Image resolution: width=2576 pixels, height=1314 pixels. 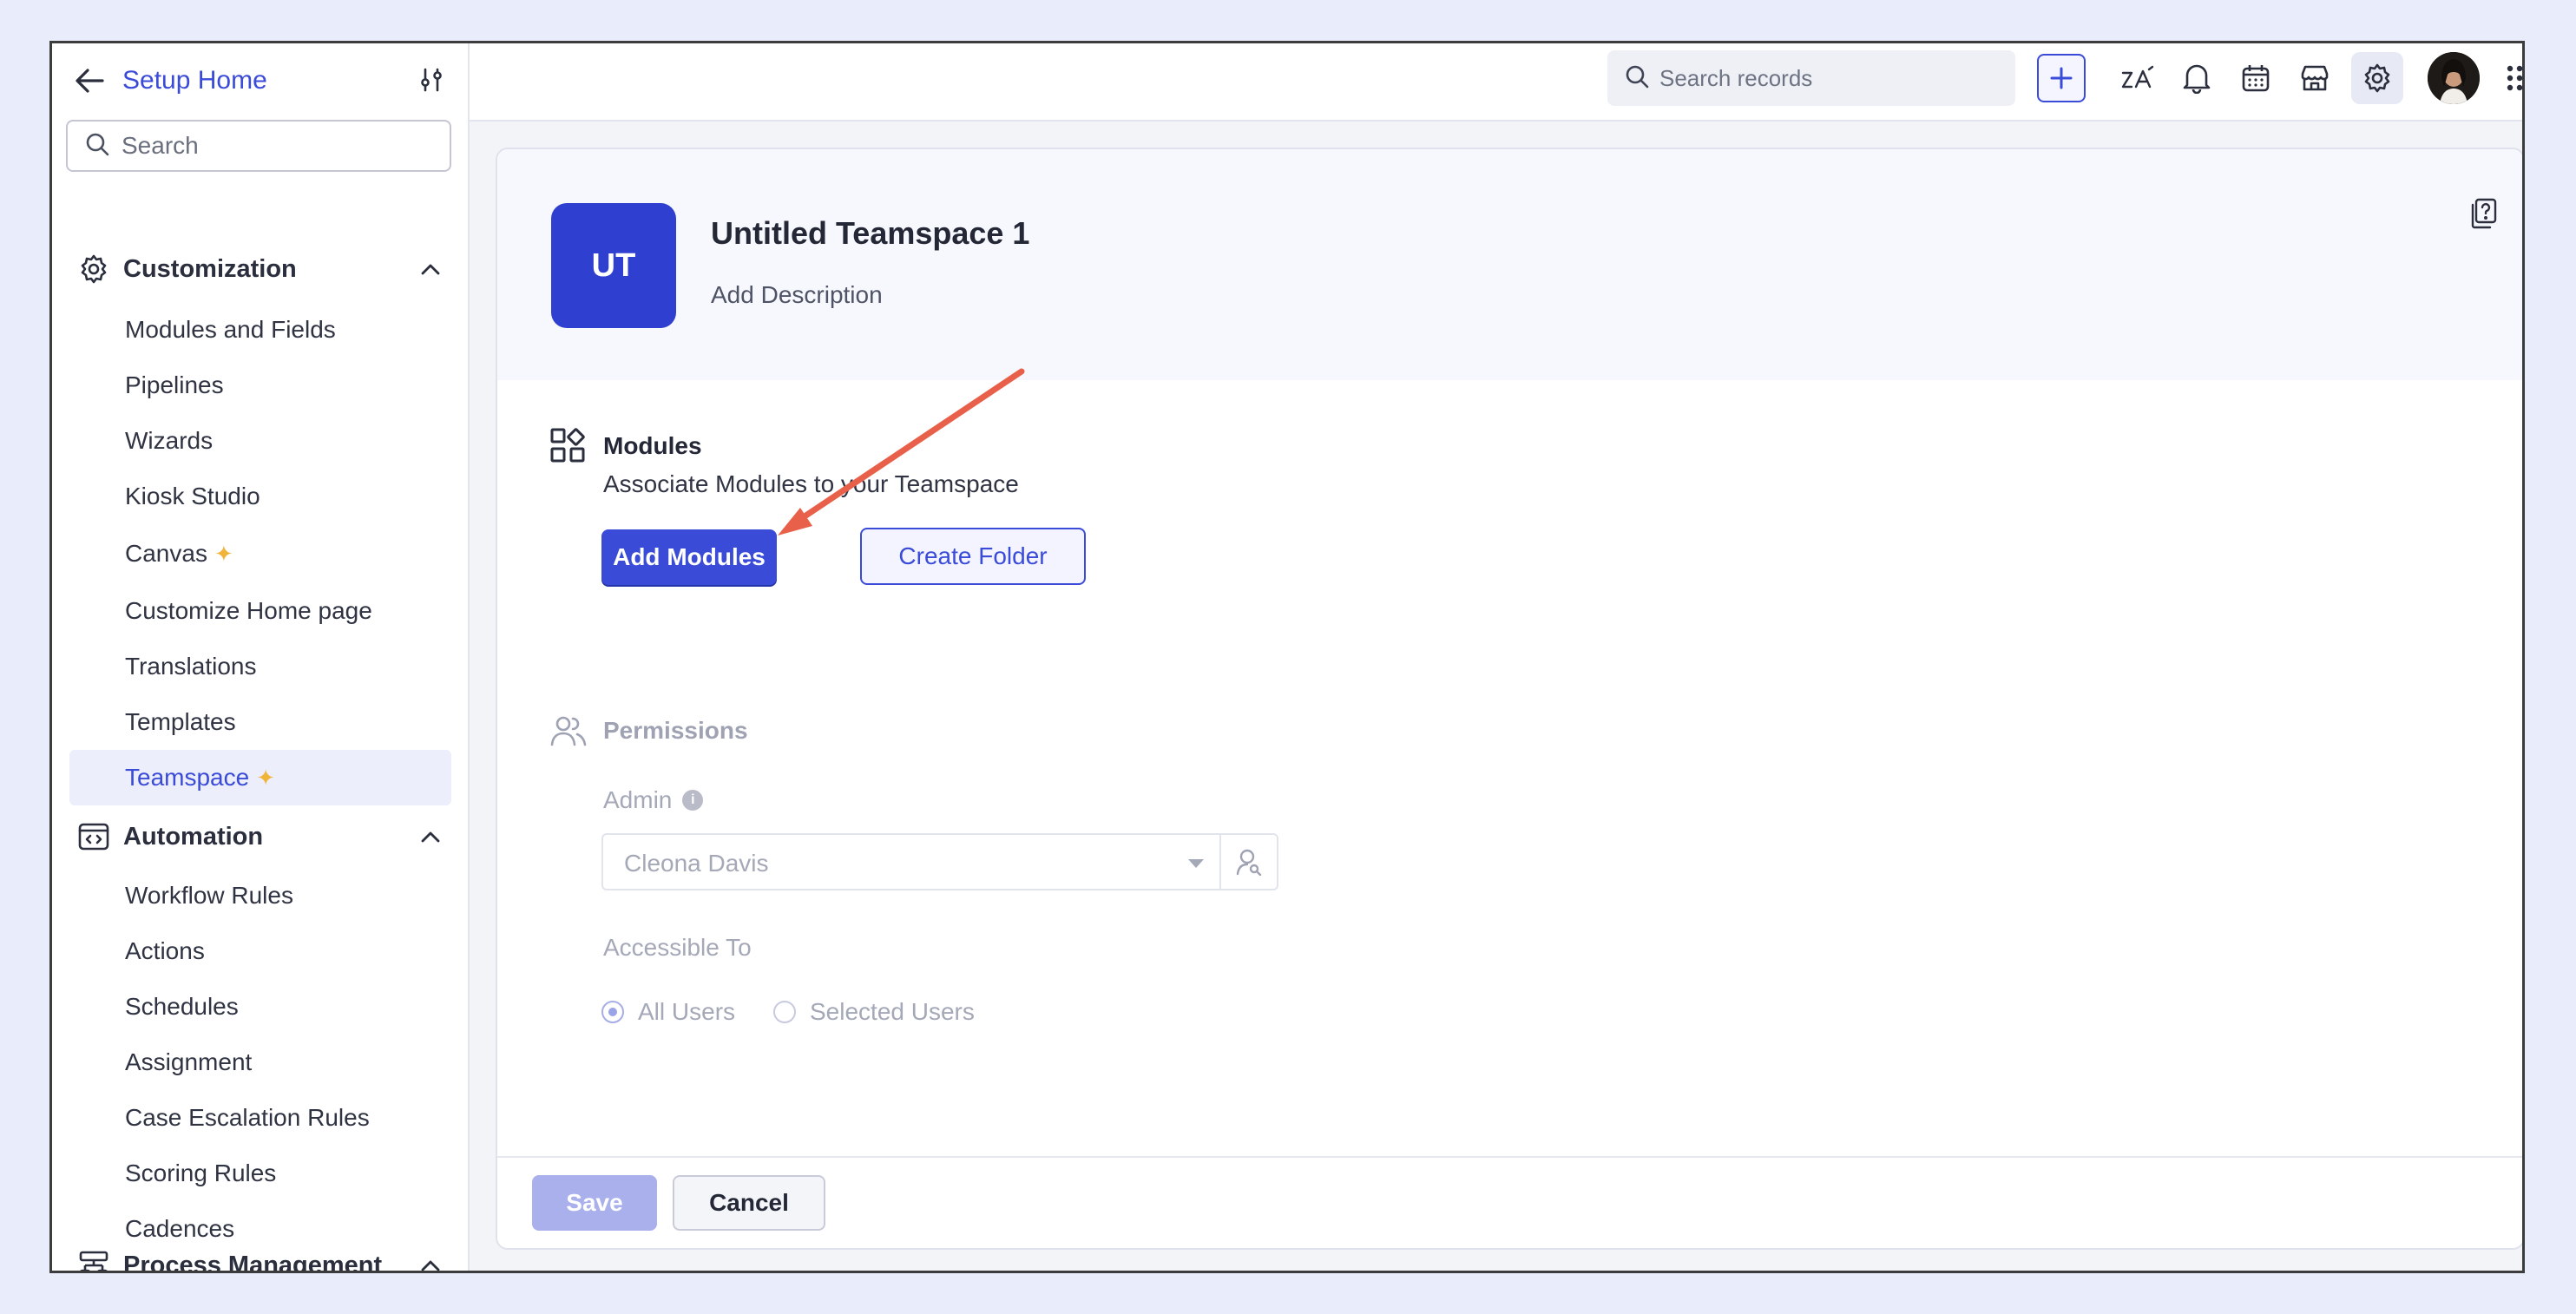 What do you see at coordinates (696, 863) in the screenshot?
I see `admin-select-value: Cleona Davis` at bounding box center [696, 863].